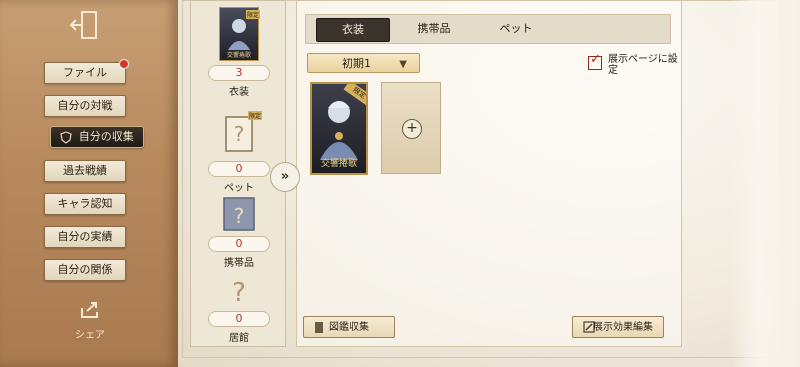 The height and width of the screenshot is (367, 800). I want to click on collection-book-label: 図鑑収集, so click(349, 327).